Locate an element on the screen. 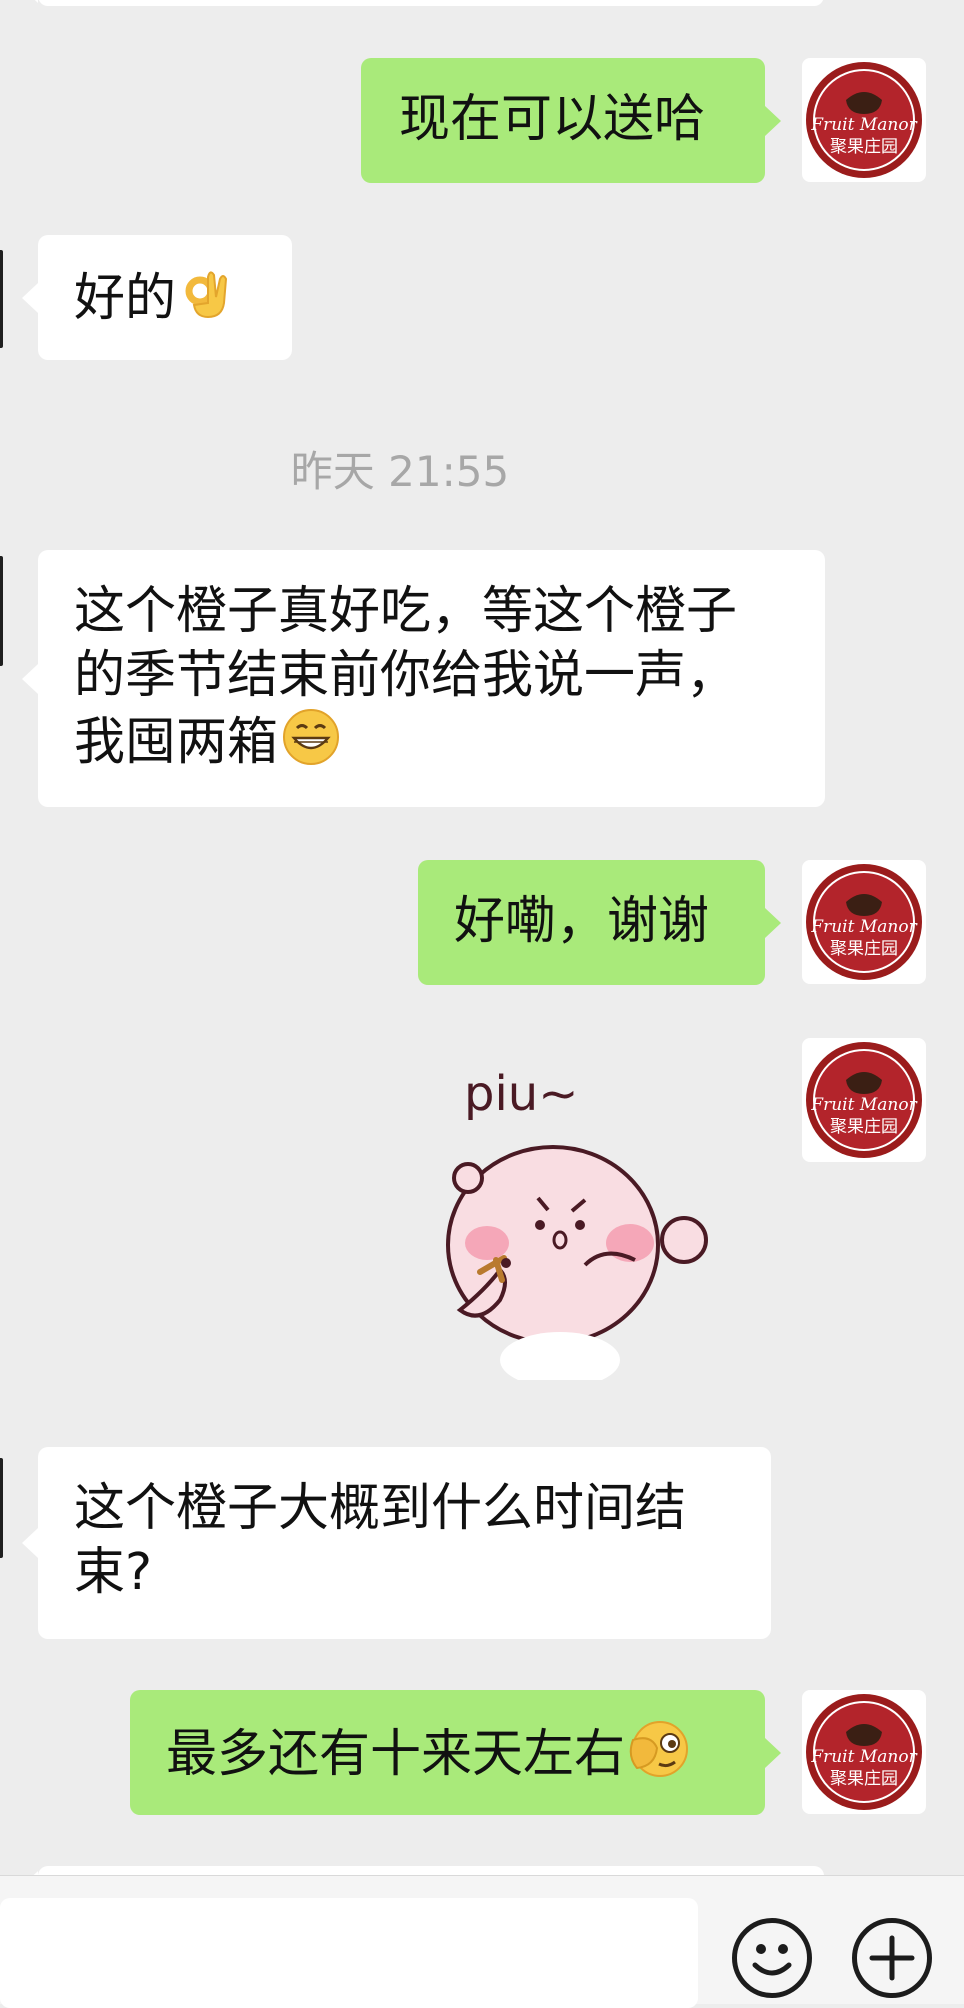 Image resolution: width=964 pixels, height=2008 pixels. message-bubble-incoming: 好的 is located at coordinates (157, 297).